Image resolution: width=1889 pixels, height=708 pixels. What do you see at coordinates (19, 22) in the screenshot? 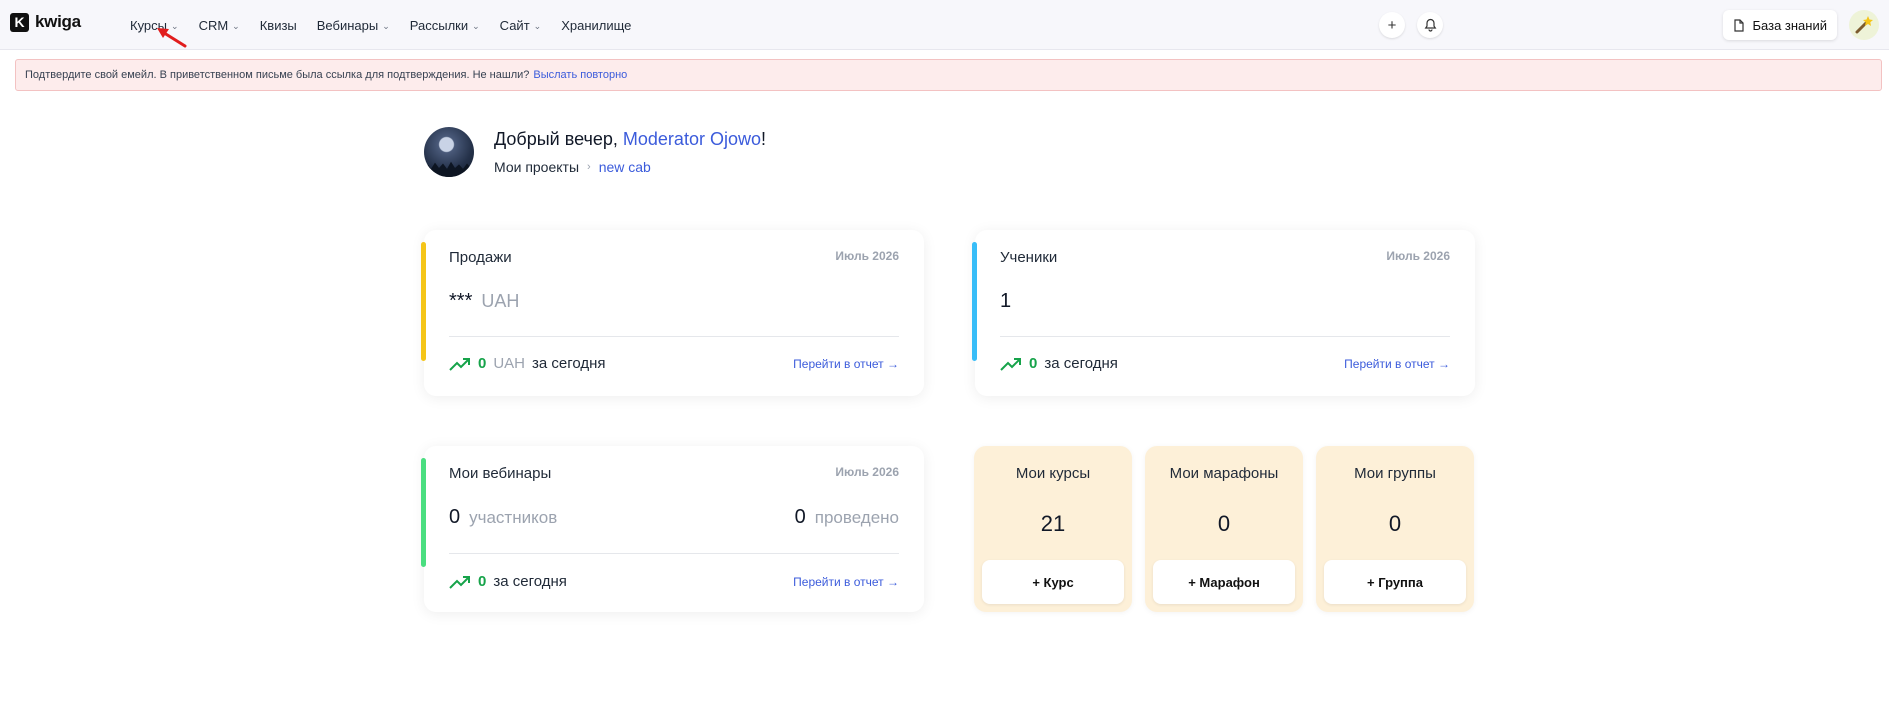
I see `logo-icon: K` at bounding box center [19, 22].